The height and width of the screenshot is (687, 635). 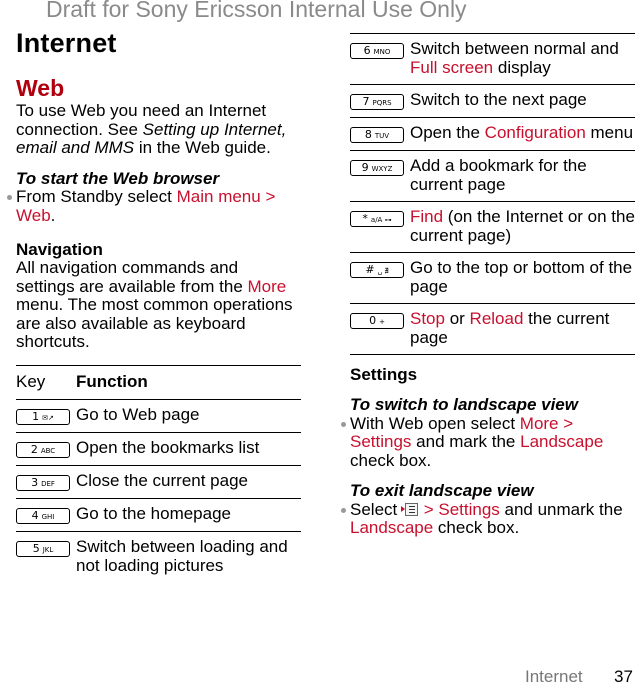 I want to click on landscape-off-heading: To exit landscape view, so click(x=442, y=490).